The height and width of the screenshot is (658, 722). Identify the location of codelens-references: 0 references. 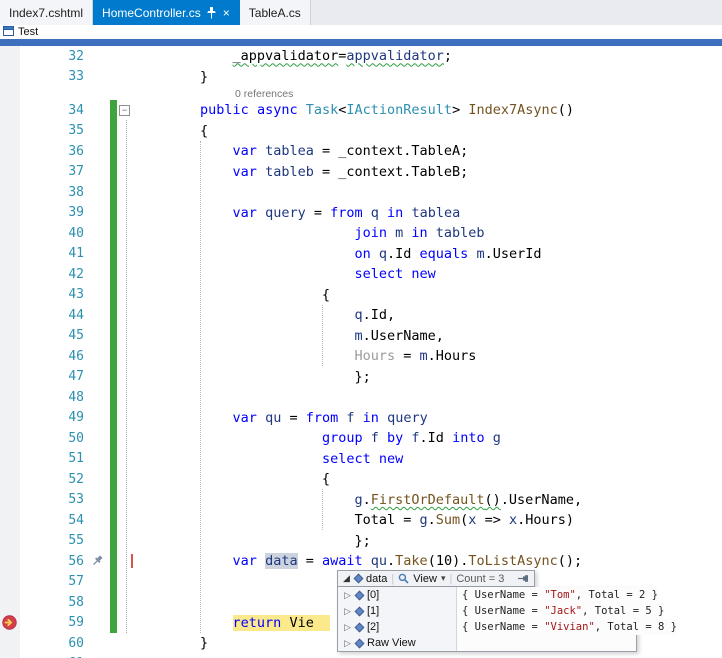
(428, 94).